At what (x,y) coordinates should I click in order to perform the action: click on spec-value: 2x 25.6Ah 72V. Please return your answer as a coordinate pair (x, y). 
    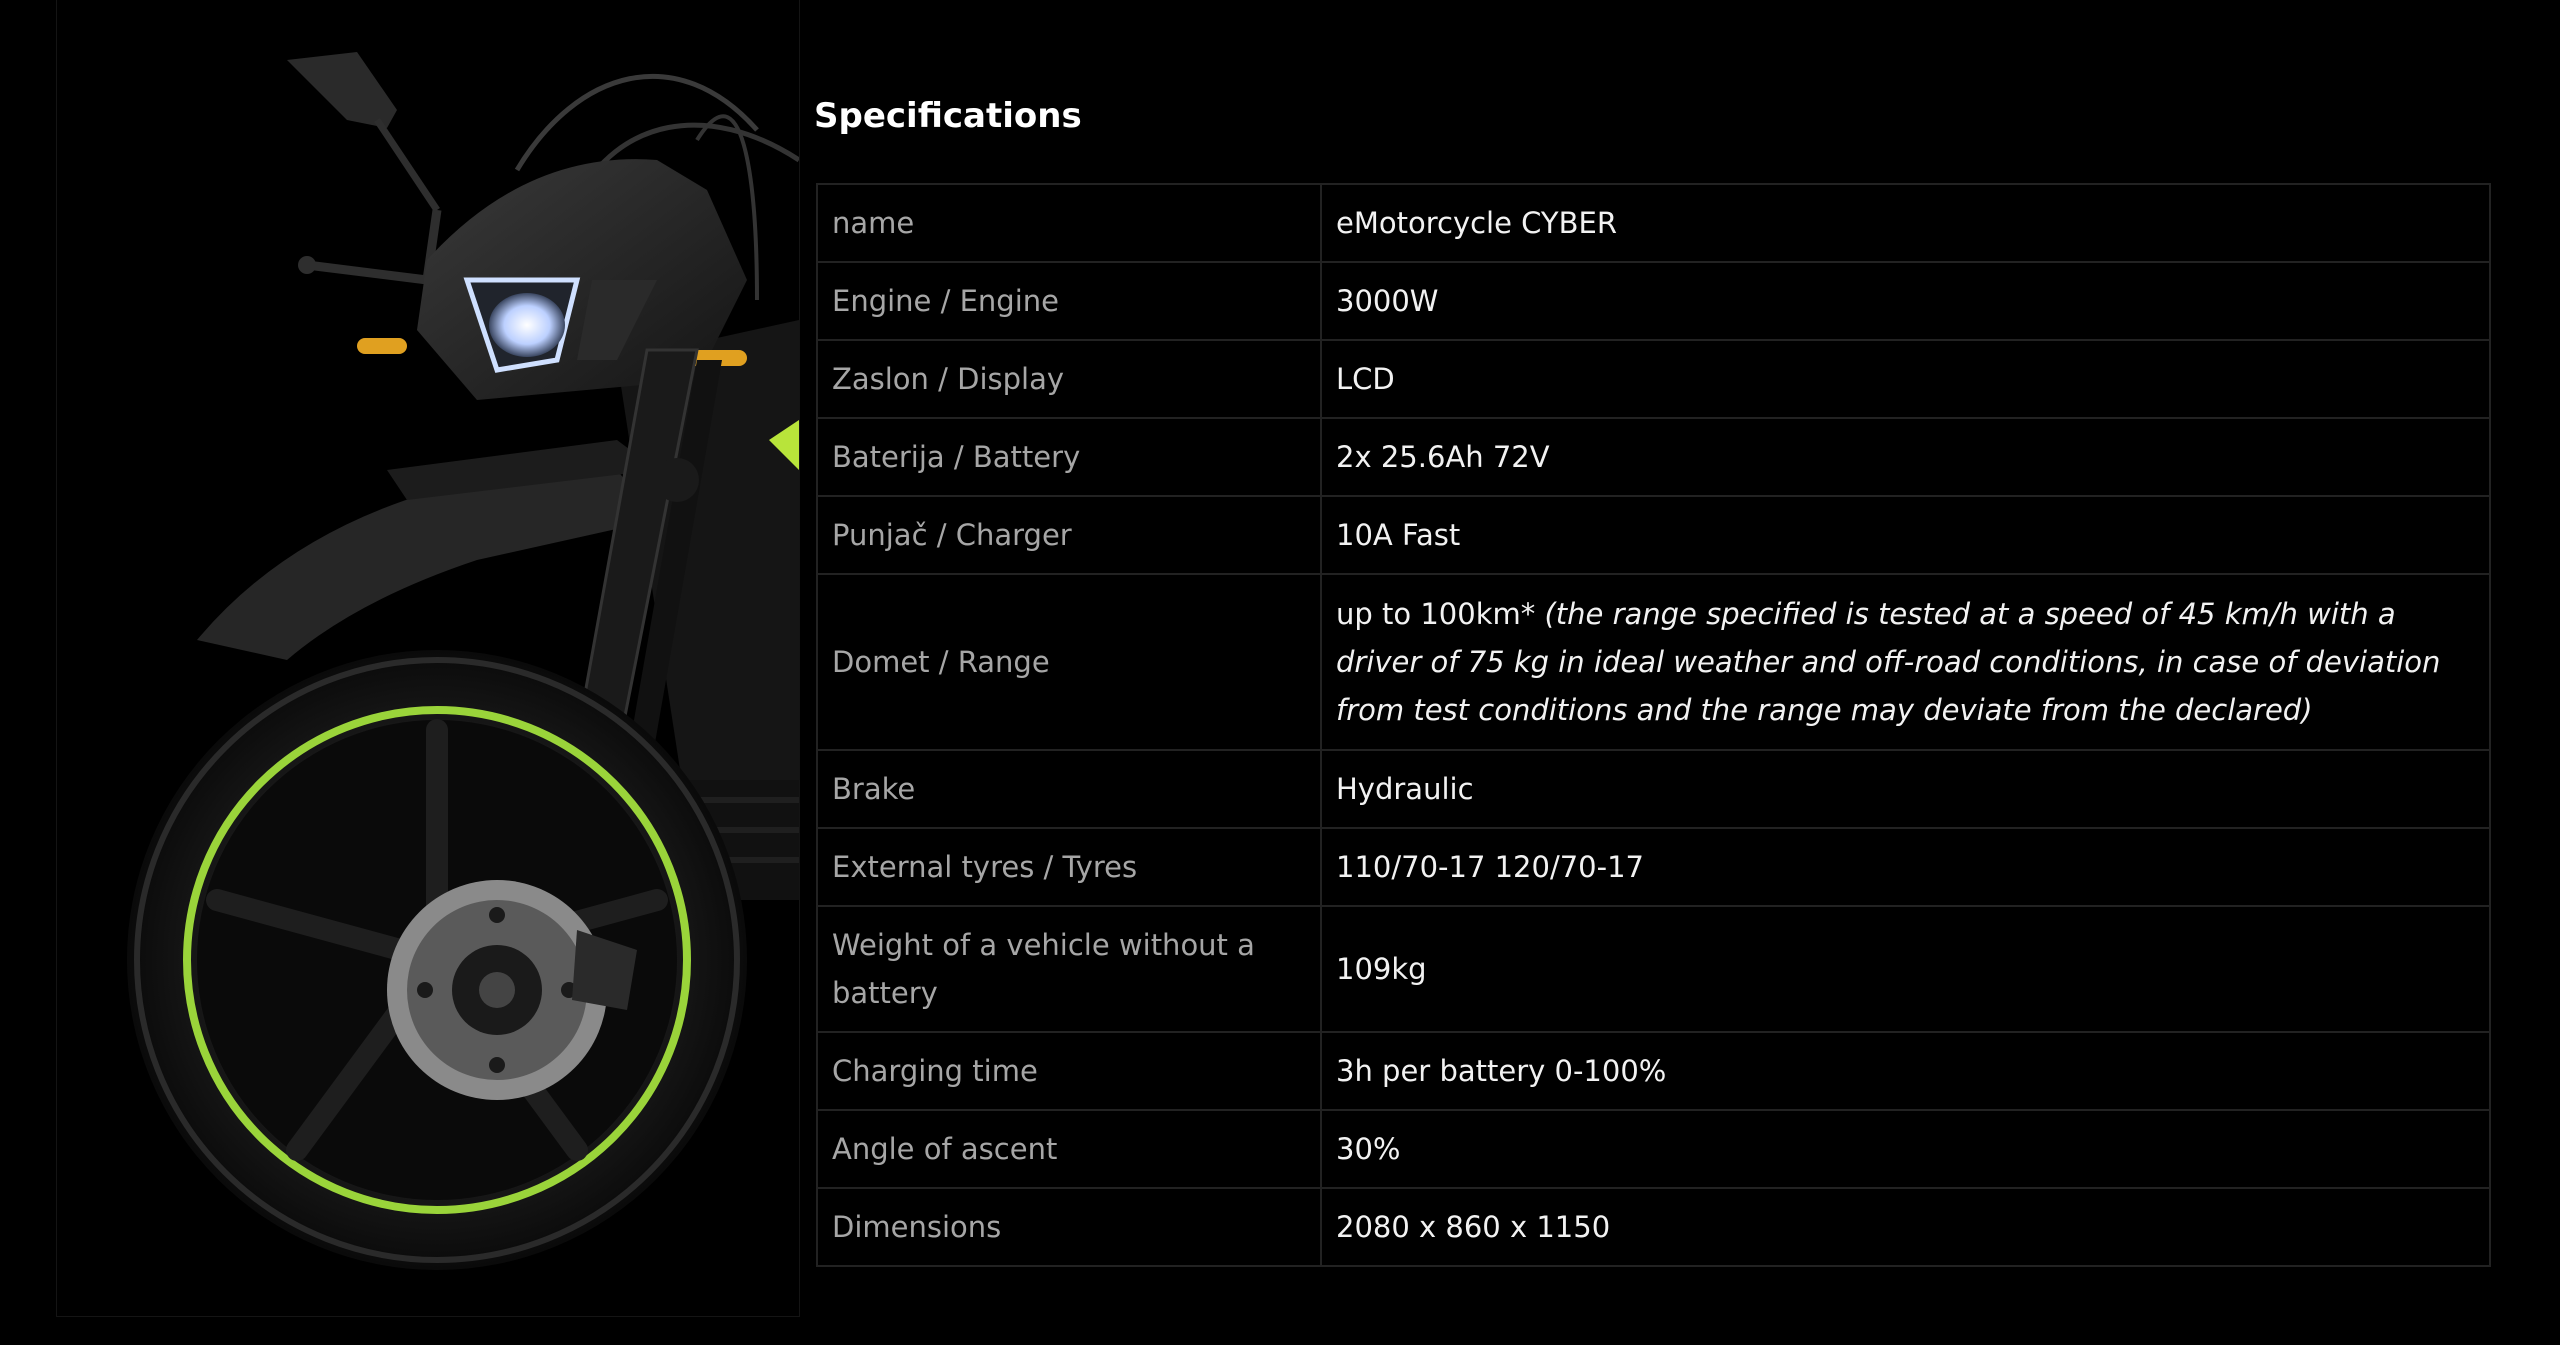
    Looking at the image, I should click on (1905, 457).